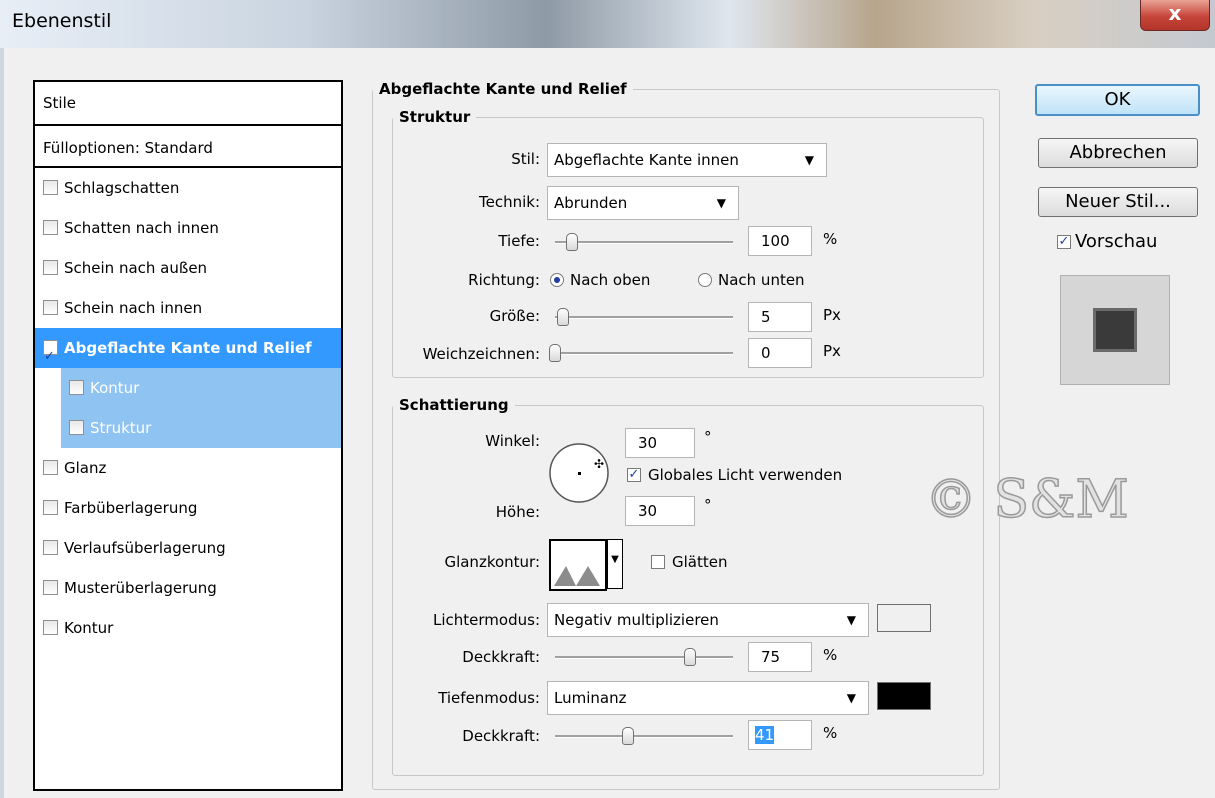 The width and height of the screenshot is (1215, 798). Describe the element at coordinates (557, 280) in the screenshot. I see `direction-up-radio` at that location.